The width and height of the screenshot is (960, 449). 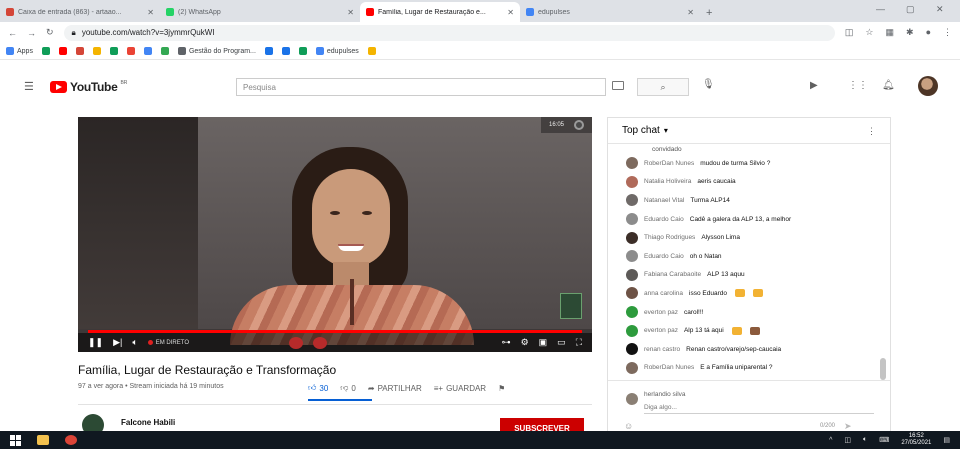 What do you see at coordinates (12, 33) in the screenshot?
I see `back-icon: ←` at bounding box center [12, 33].